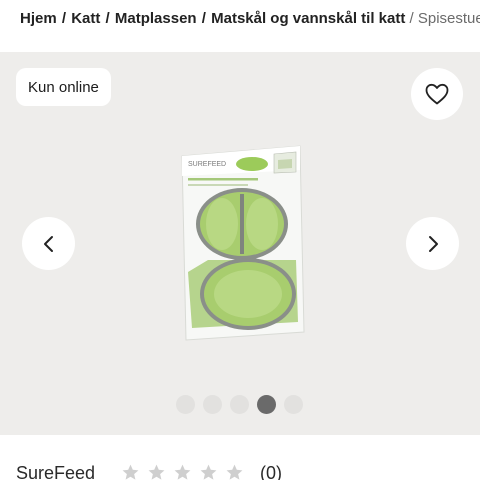 This screenshot has height=480, width=480. I want to click on favorite-button, so click(437, 94).